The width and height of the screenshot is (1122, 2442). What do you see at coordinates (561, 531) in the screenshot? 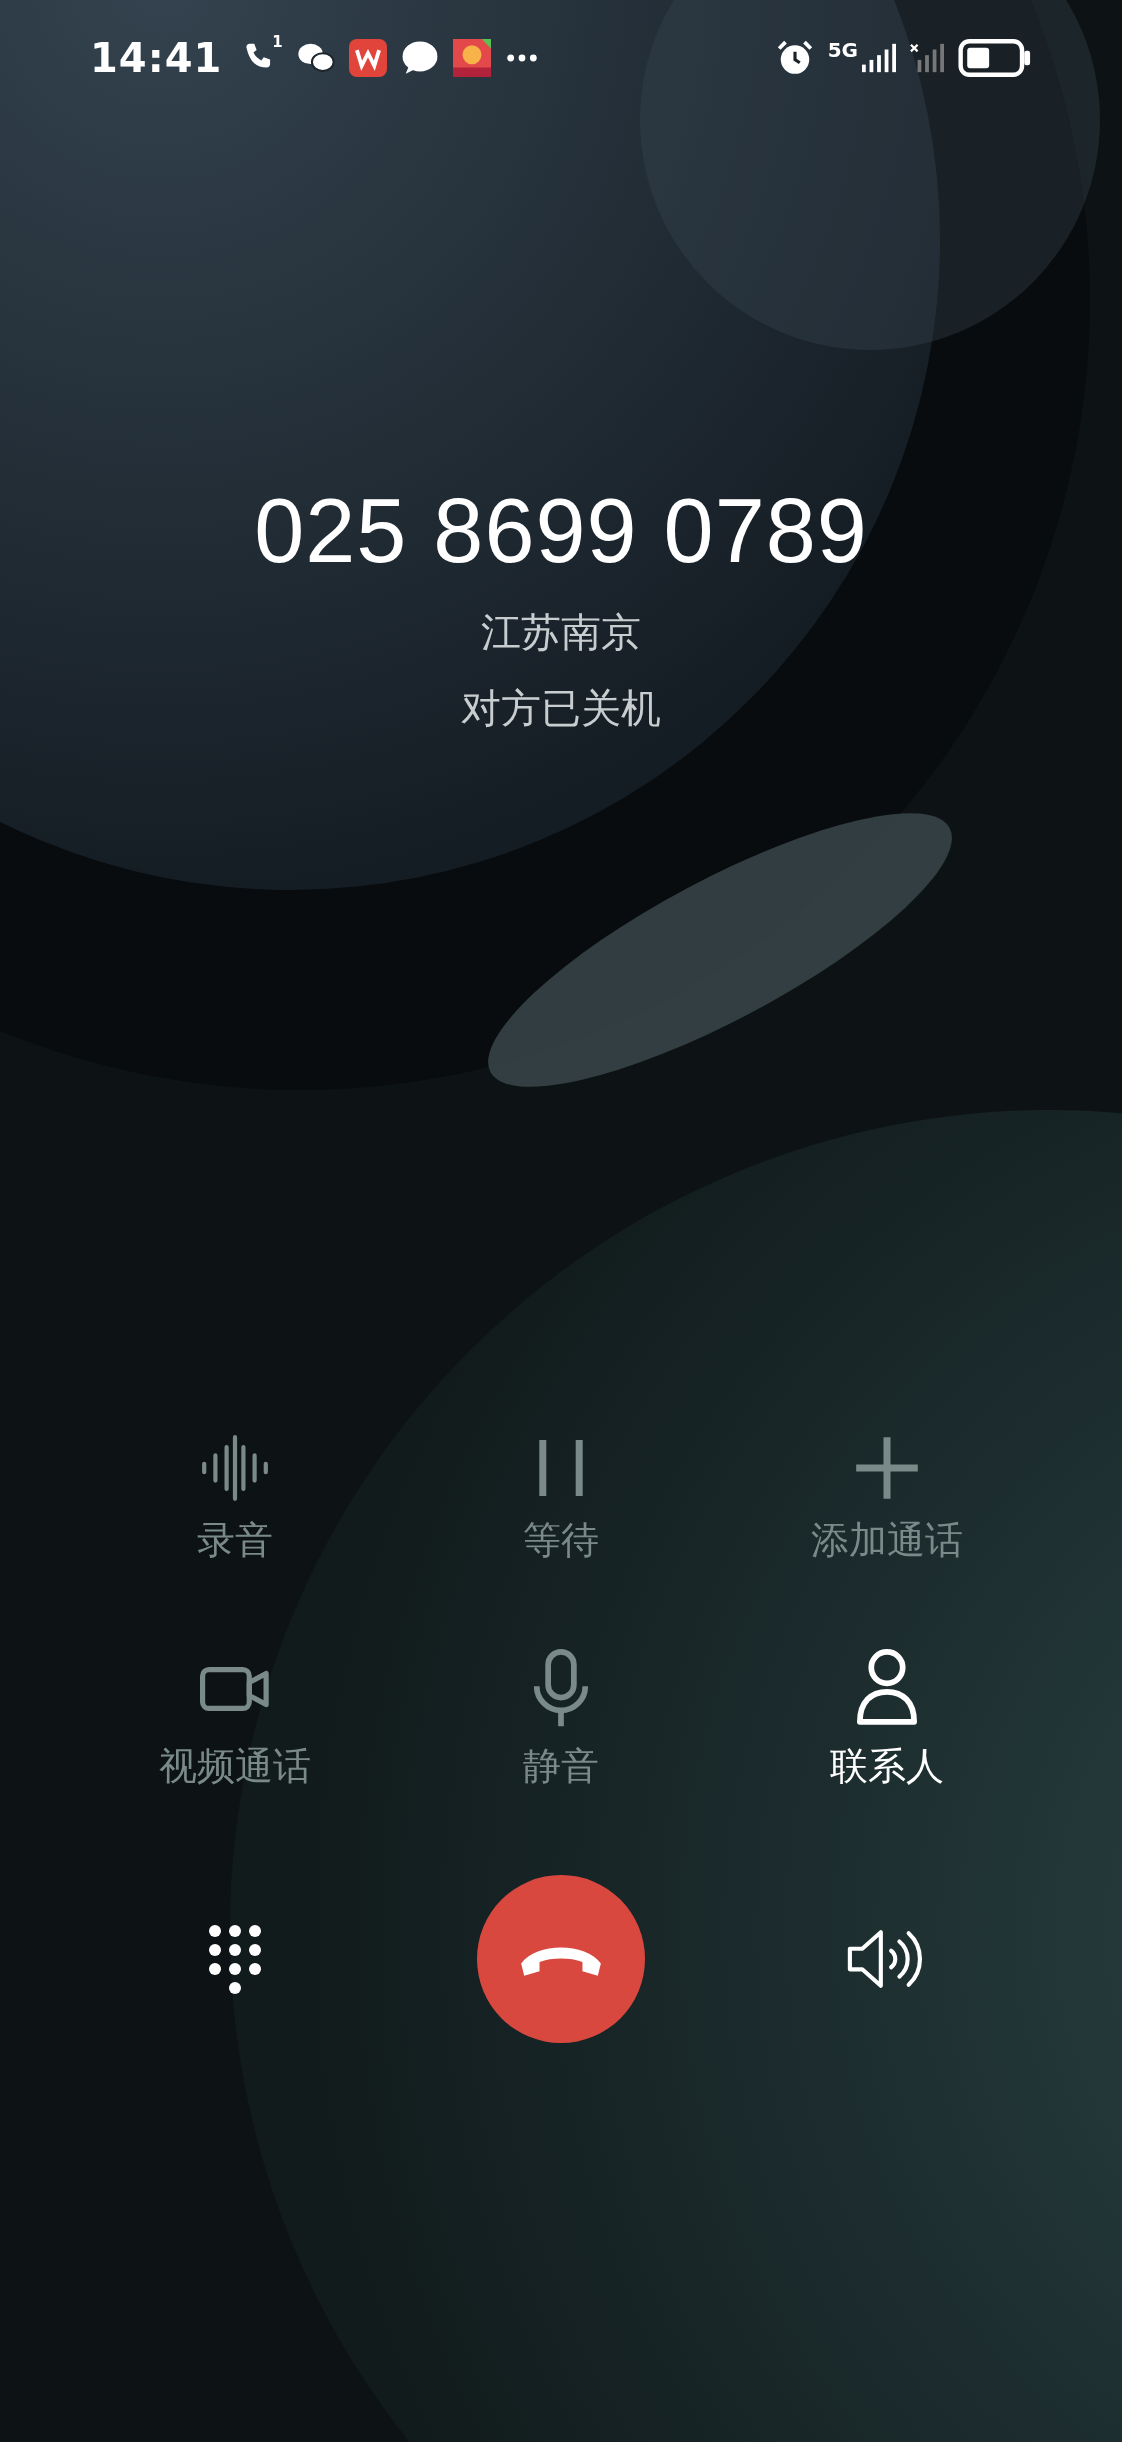
I see `phone-number: 025 8699 0789` at bounding box center [561, 531].